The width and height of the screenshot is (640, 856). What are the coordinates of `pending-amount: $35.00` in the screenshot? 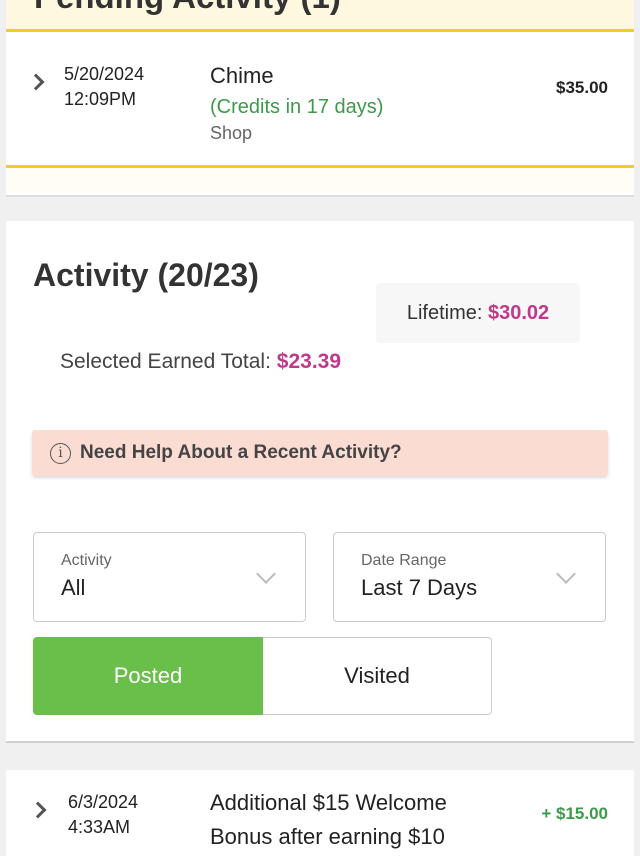 It's located at (582, 87).